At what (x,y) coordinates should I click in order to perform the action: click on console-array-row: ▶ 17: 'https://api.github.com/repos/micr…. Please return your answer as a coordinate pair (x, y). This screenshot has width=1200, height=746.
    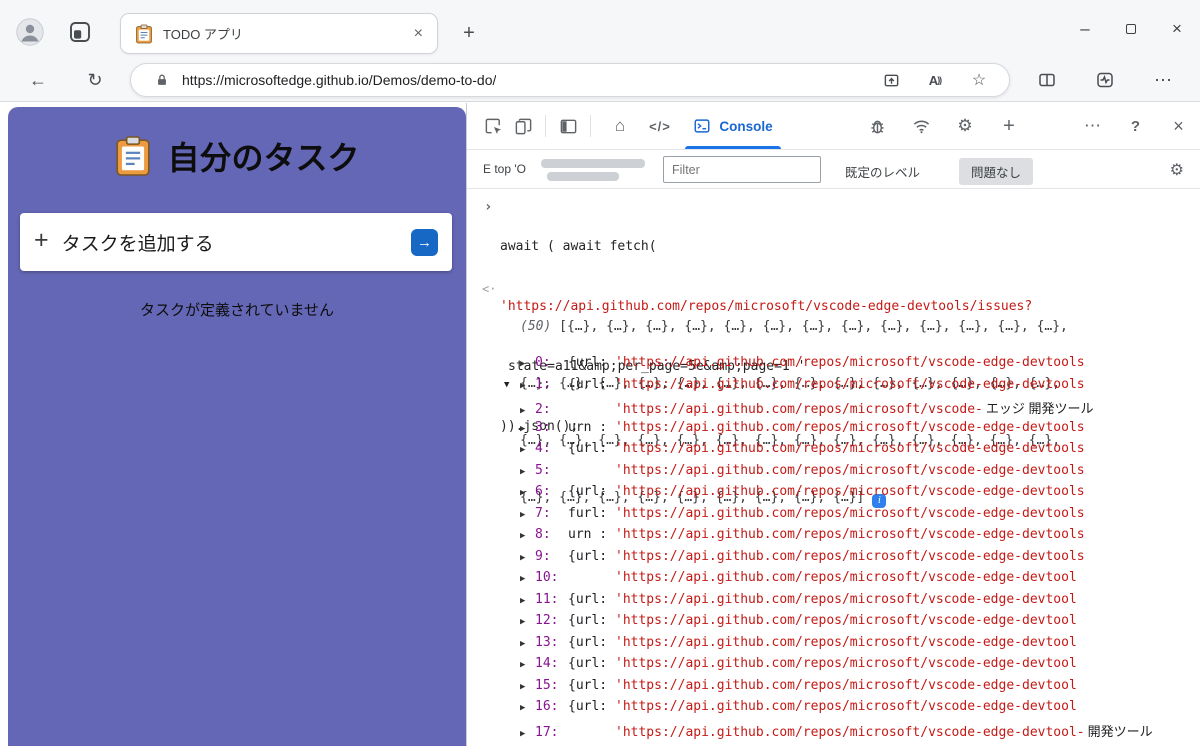
    Looking at the image, I should click on (836, 732).